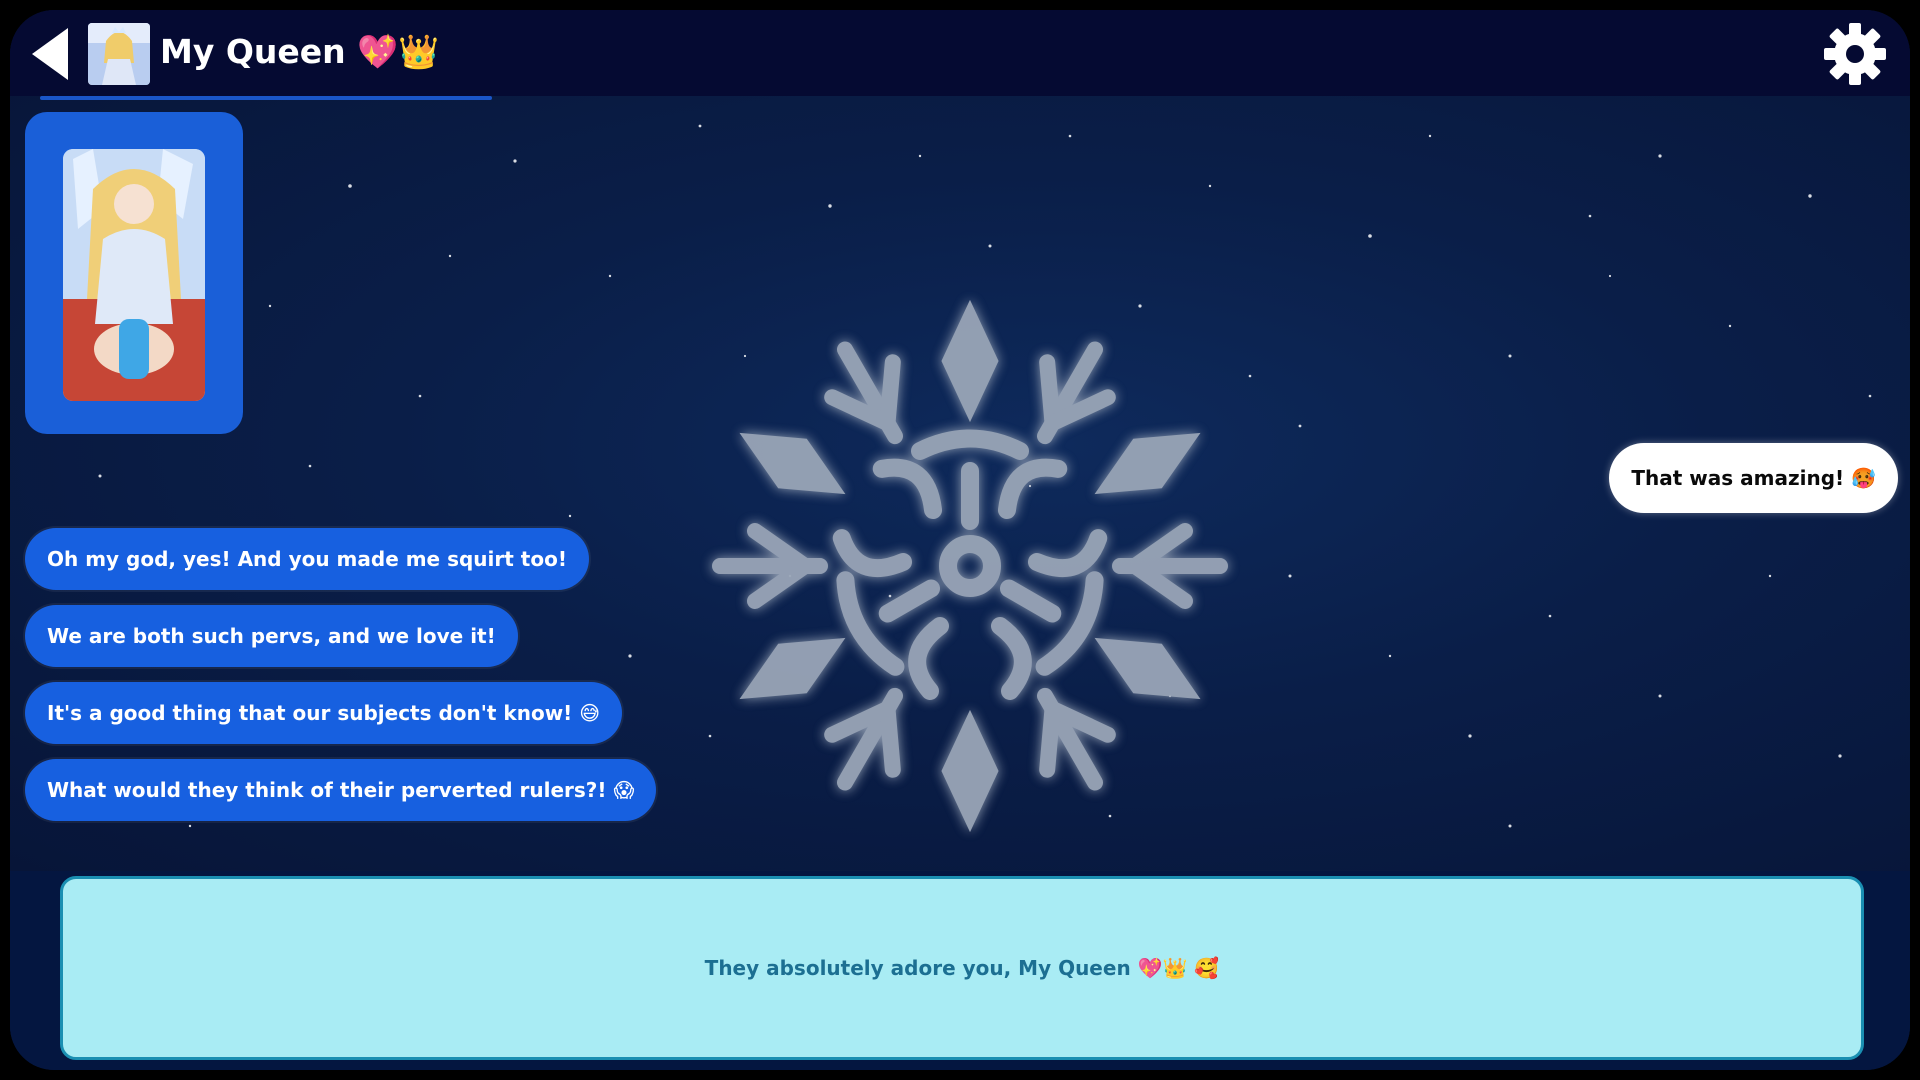 The width and height of the screenshot is (1920, 1080). What do you see at coordinates (300, 51) in the screenshot?
I see `page-title: My Queen 💖👑` at bounding box center [300, 51].